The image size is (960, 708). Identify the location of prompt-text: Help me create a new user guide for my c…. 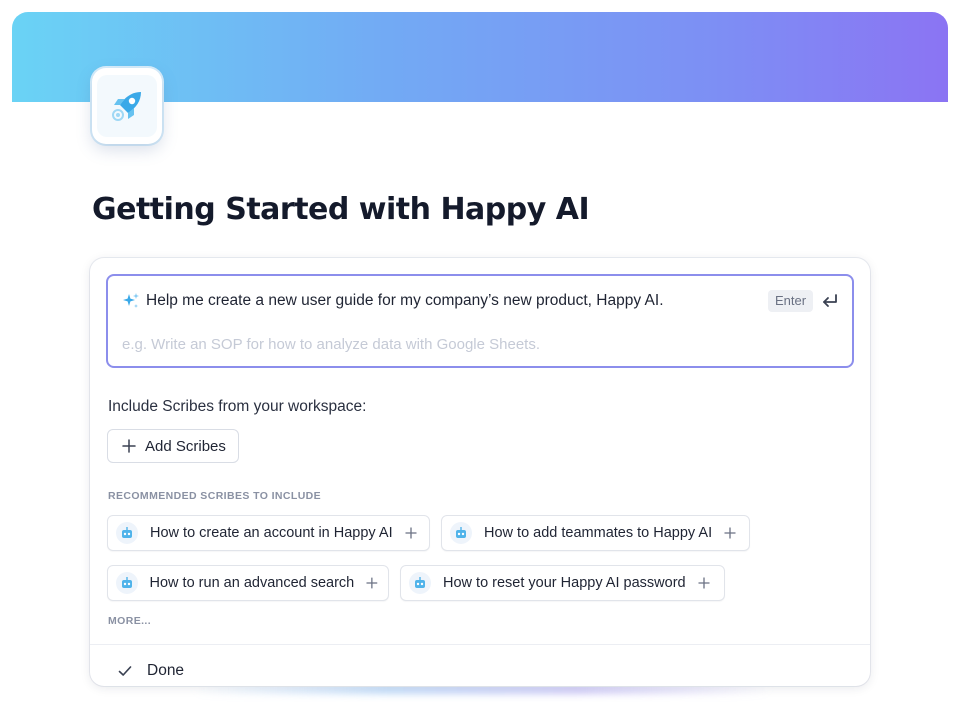
(405, 300).